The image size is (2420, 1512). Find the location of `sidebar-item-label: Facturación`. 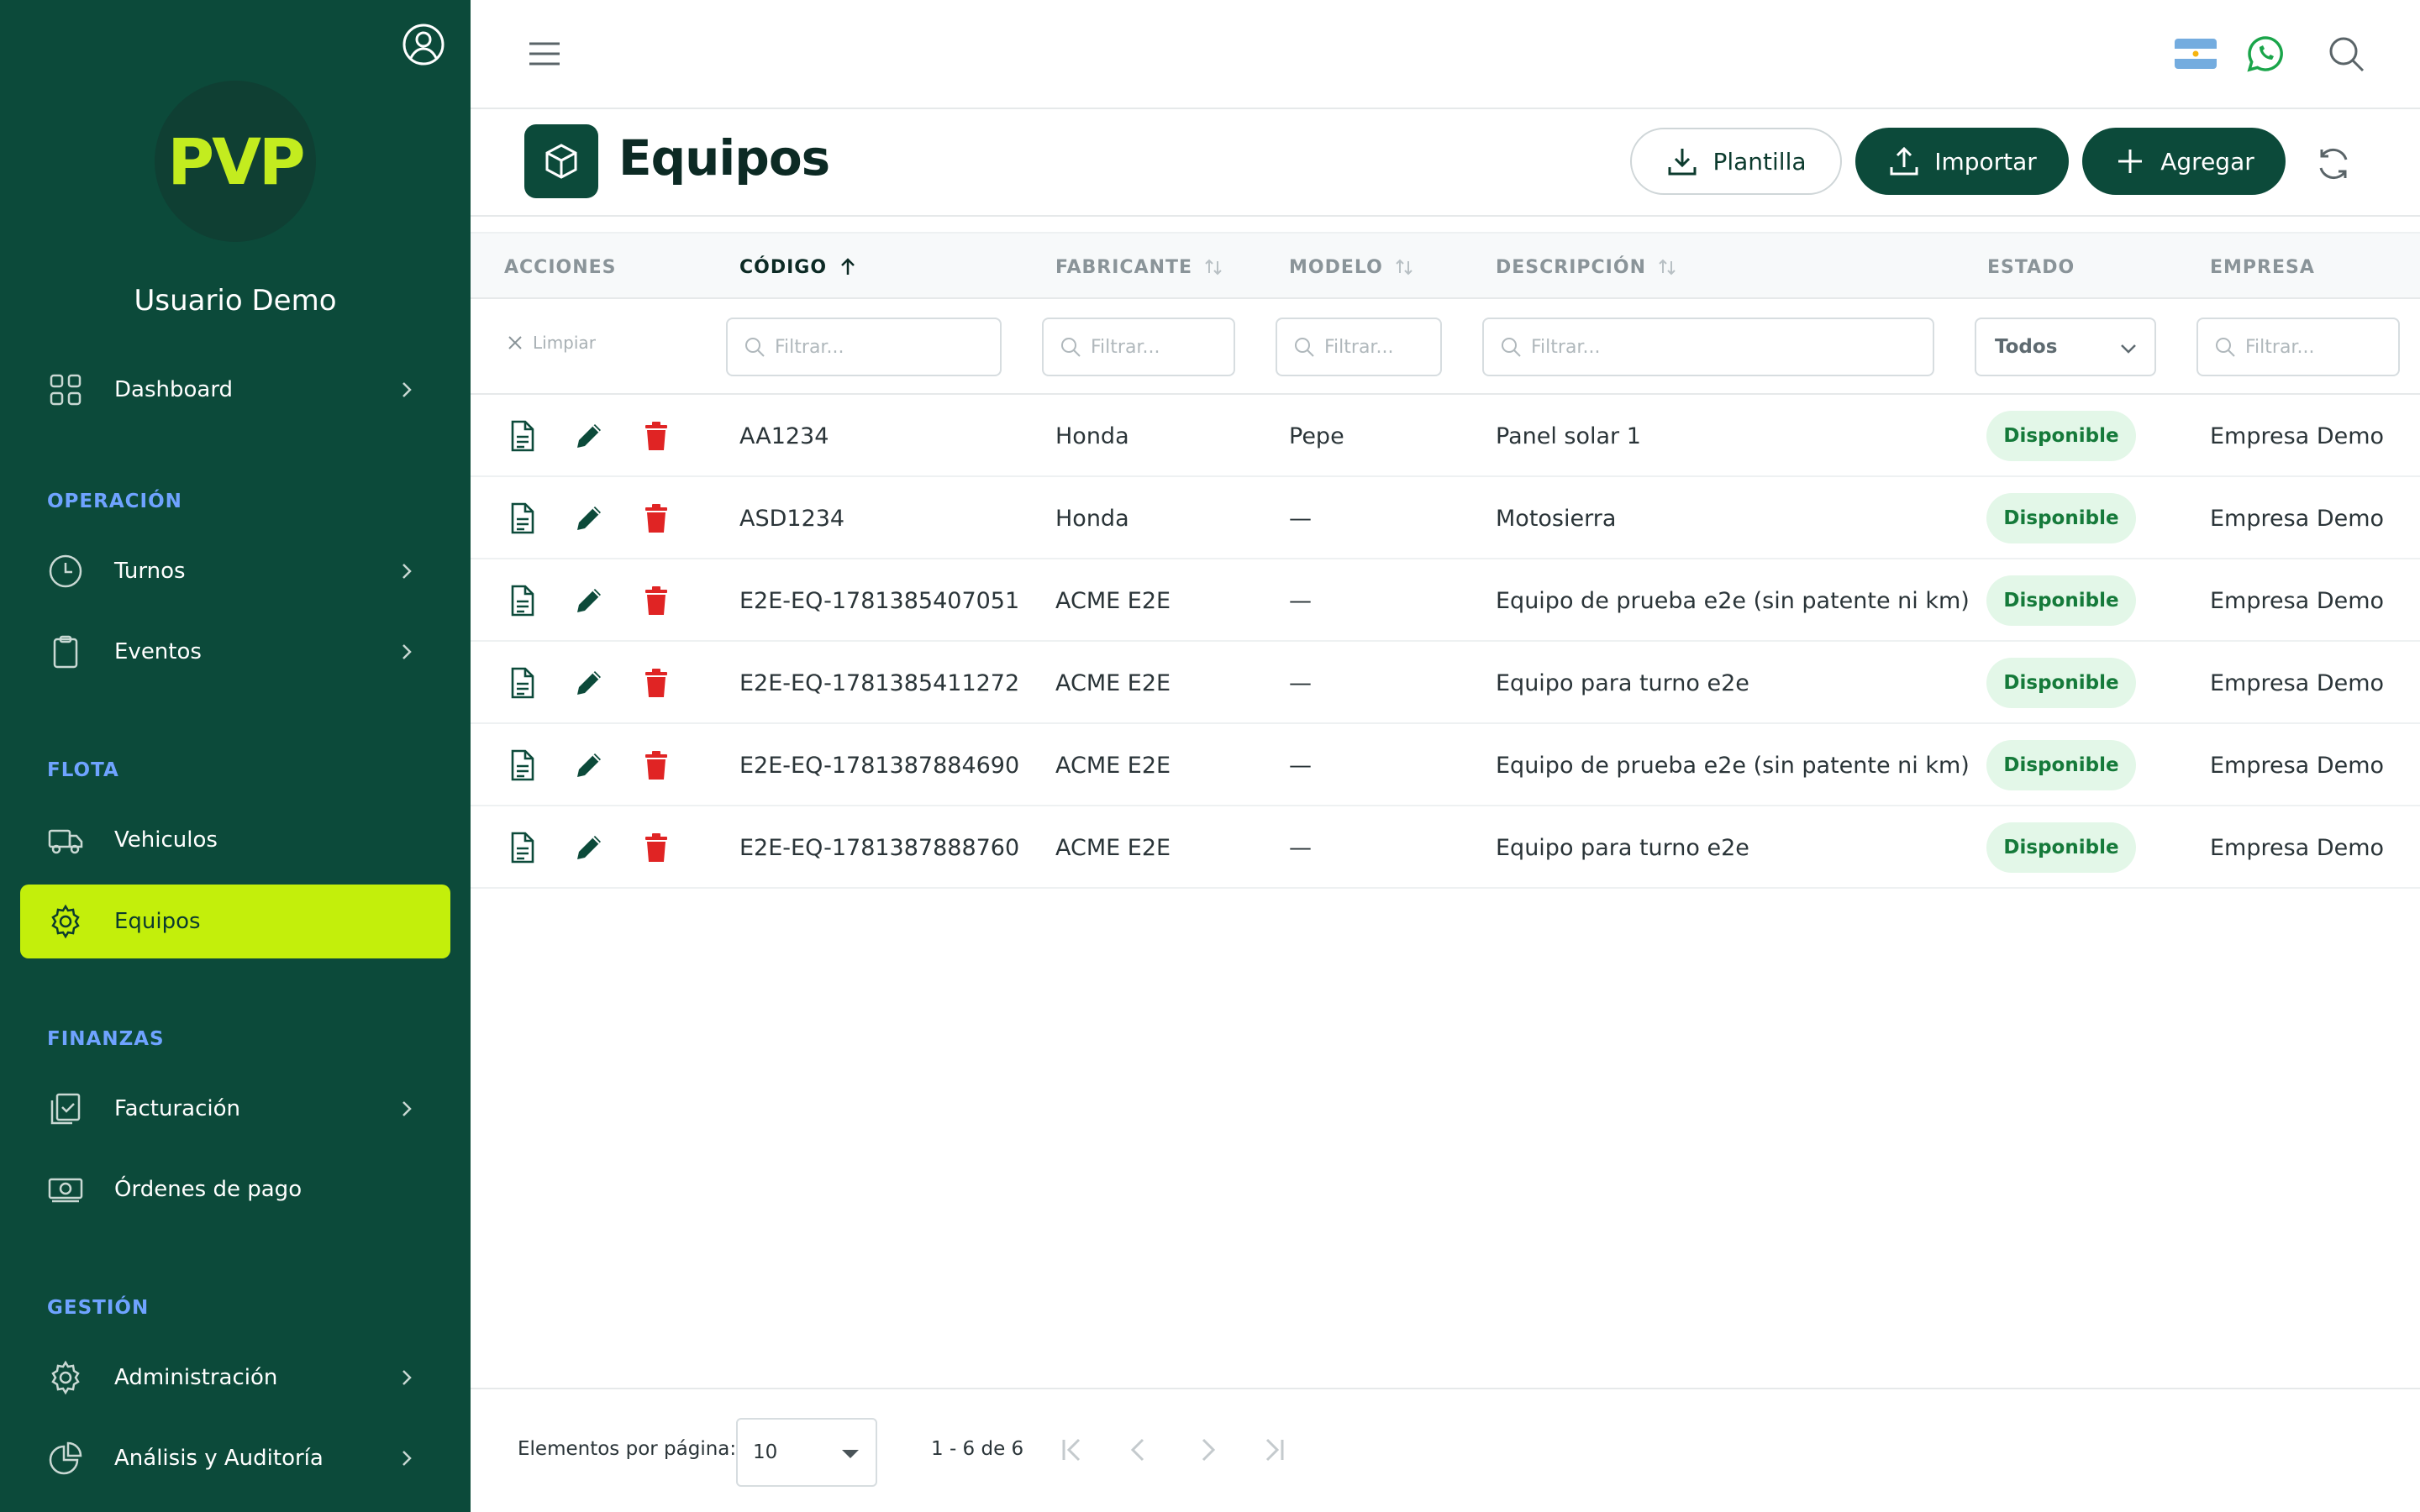

sidebar-item-label: Facturación is located at coordinates (177, 1108).